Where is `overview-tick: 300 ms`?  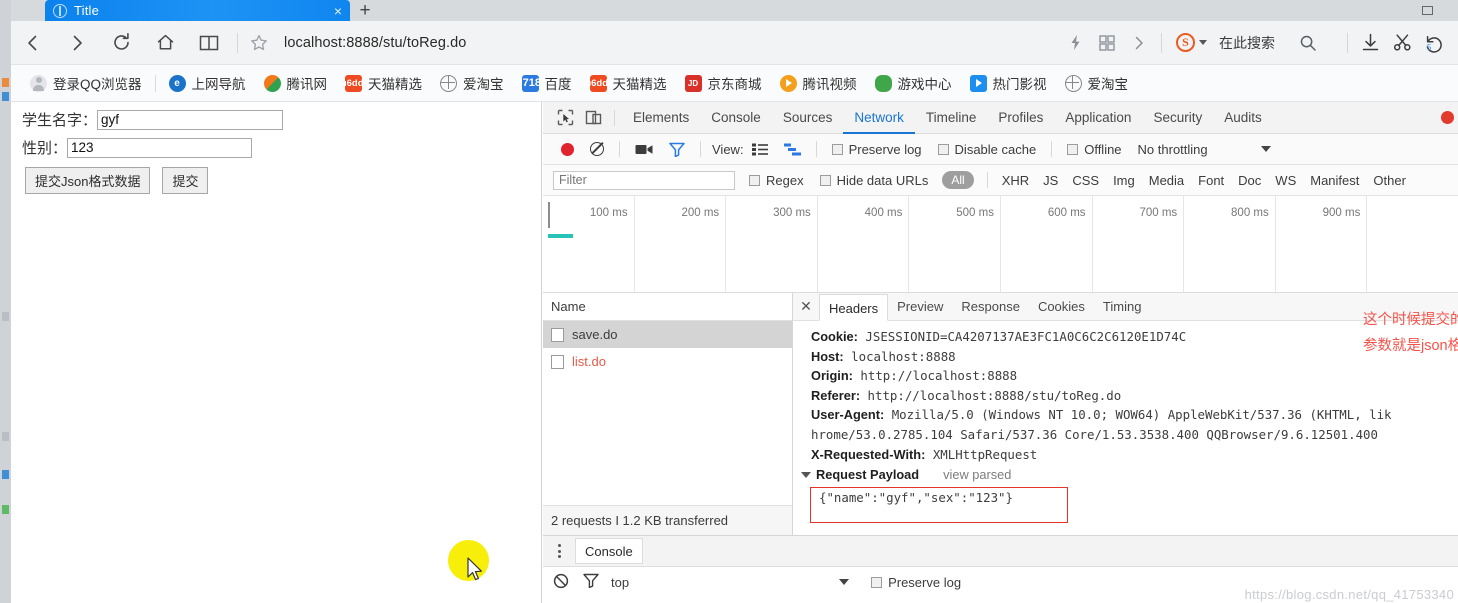
overview-tick: 300 ms is located at coordinates (792, 213).